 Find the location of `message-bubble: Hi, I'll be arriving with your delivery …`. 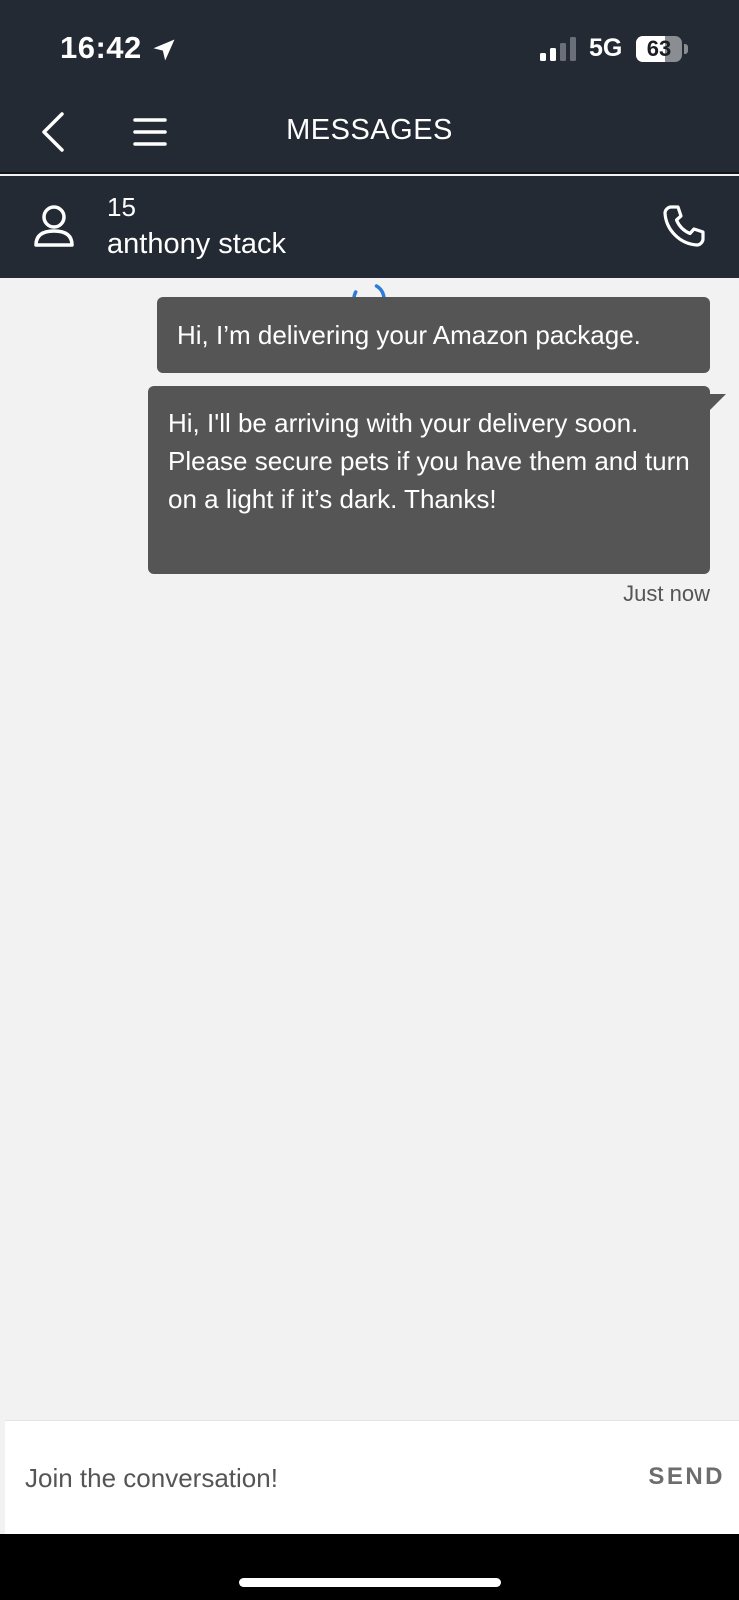

message-bubble: Hi, I'll be arriving with your delivery … is located at coordinates (429, 480).